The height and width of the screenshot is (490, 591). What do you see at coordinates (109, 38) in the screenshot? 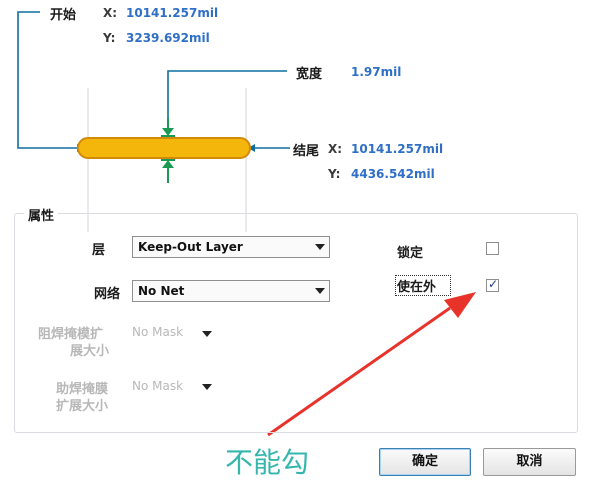
I see `start-y-label: Y:` at bounding box center [109, 38].